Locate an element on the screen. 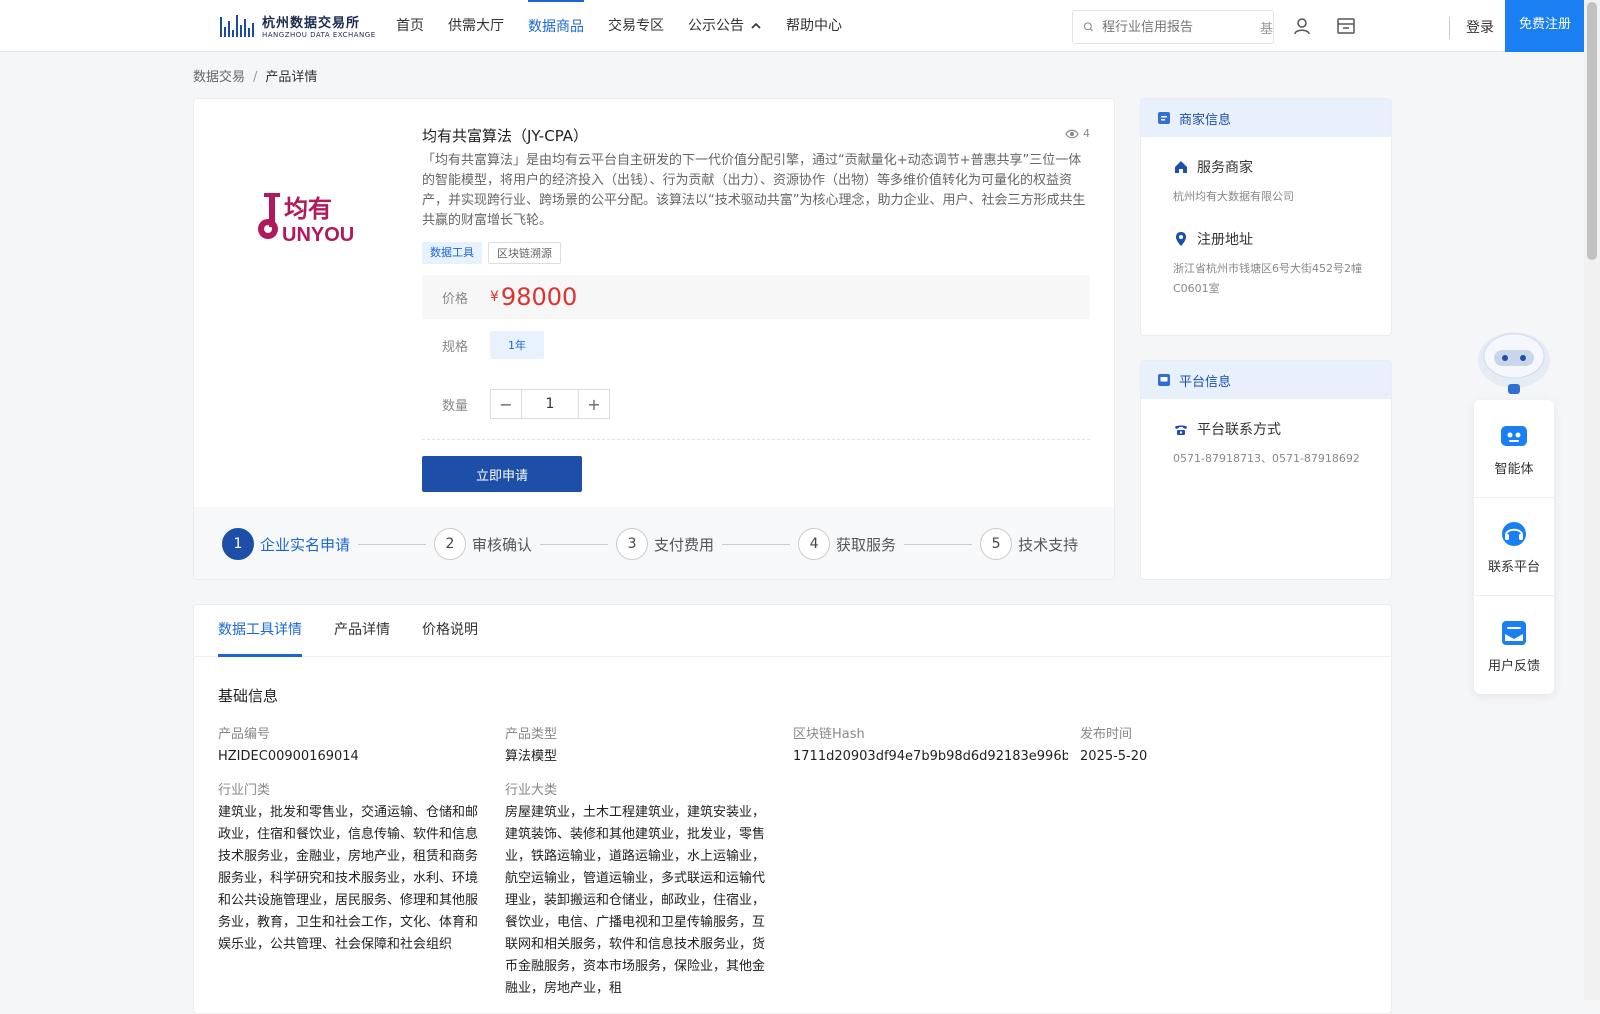 The height and width of the screenshot is (1014, 1600). industry-sector-label: 行业门类 is located at coordinates (244, 790).